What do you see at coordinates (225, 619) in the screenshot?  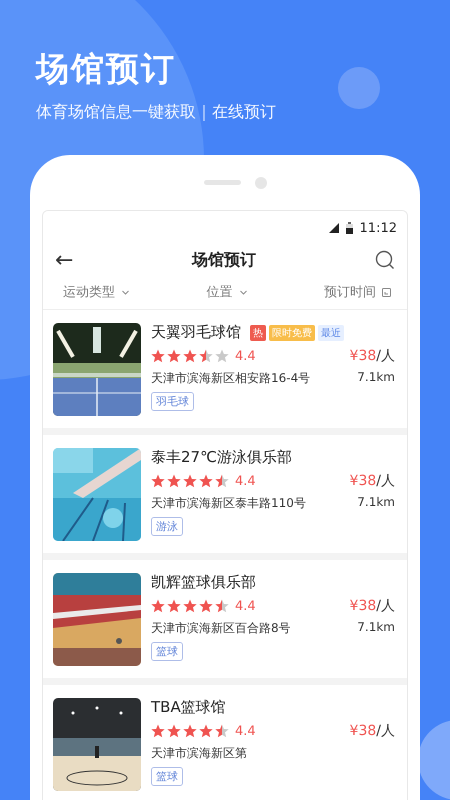 I see `venue-card: 凯辉篮球俱乐部 4.4 ¥38/人 天津市滨海新区百合路8号 7.1km 篮球` at bounding box center [225, 619].